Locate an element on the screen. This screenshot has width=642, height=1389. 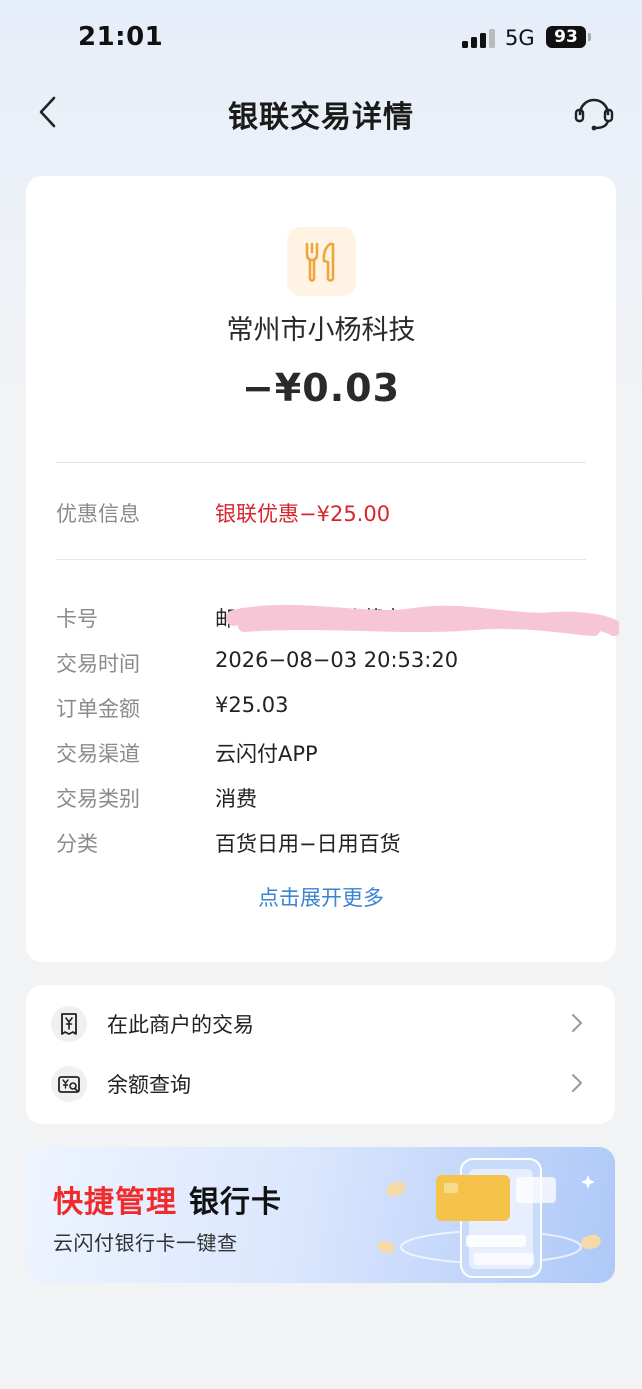
bank-card-banner: 快捷管理 银行卡 云闪付银行卡一键查 is located at coordinates (320, 1215).